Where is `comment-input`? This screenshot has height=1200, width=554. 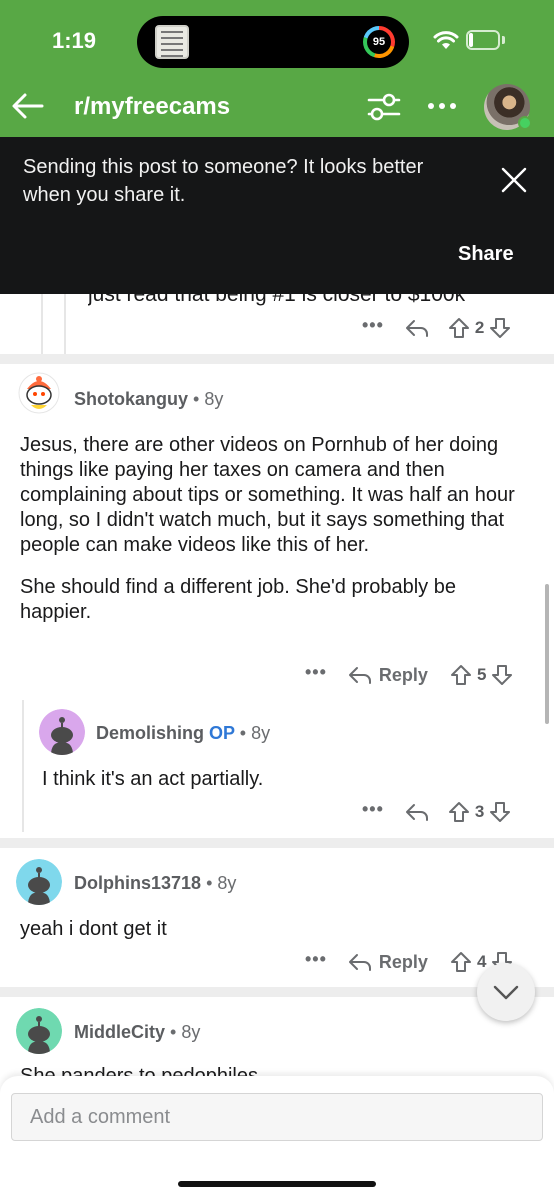
comment-input is located at coordinates (277, 1117).